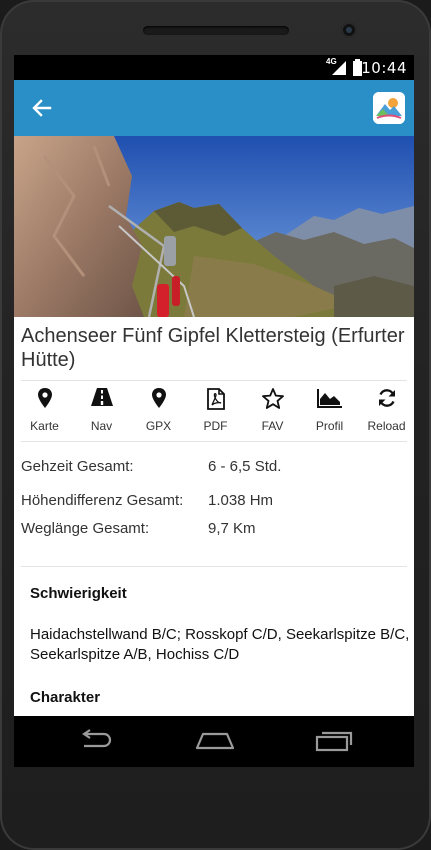 Image resolution: width=431 pixels, height=850 pixels. Describe the element at coordinates (77, 466) in the screenshot. I see `stat-label: Gehzeit Gesamt:` at that location.